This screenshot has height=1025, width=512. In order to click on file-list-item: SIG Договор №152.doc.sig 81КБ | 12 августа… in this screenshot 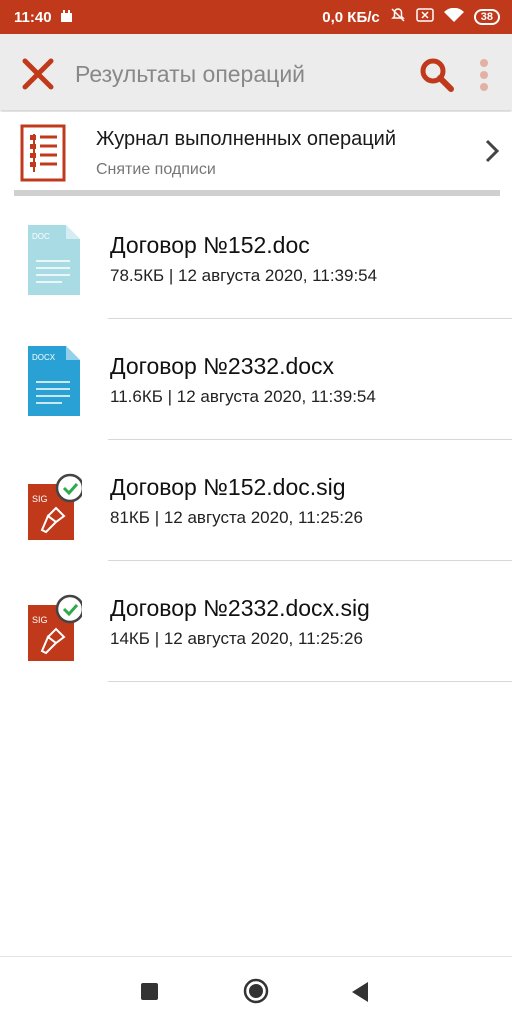, I will do `click(256, 502)`.